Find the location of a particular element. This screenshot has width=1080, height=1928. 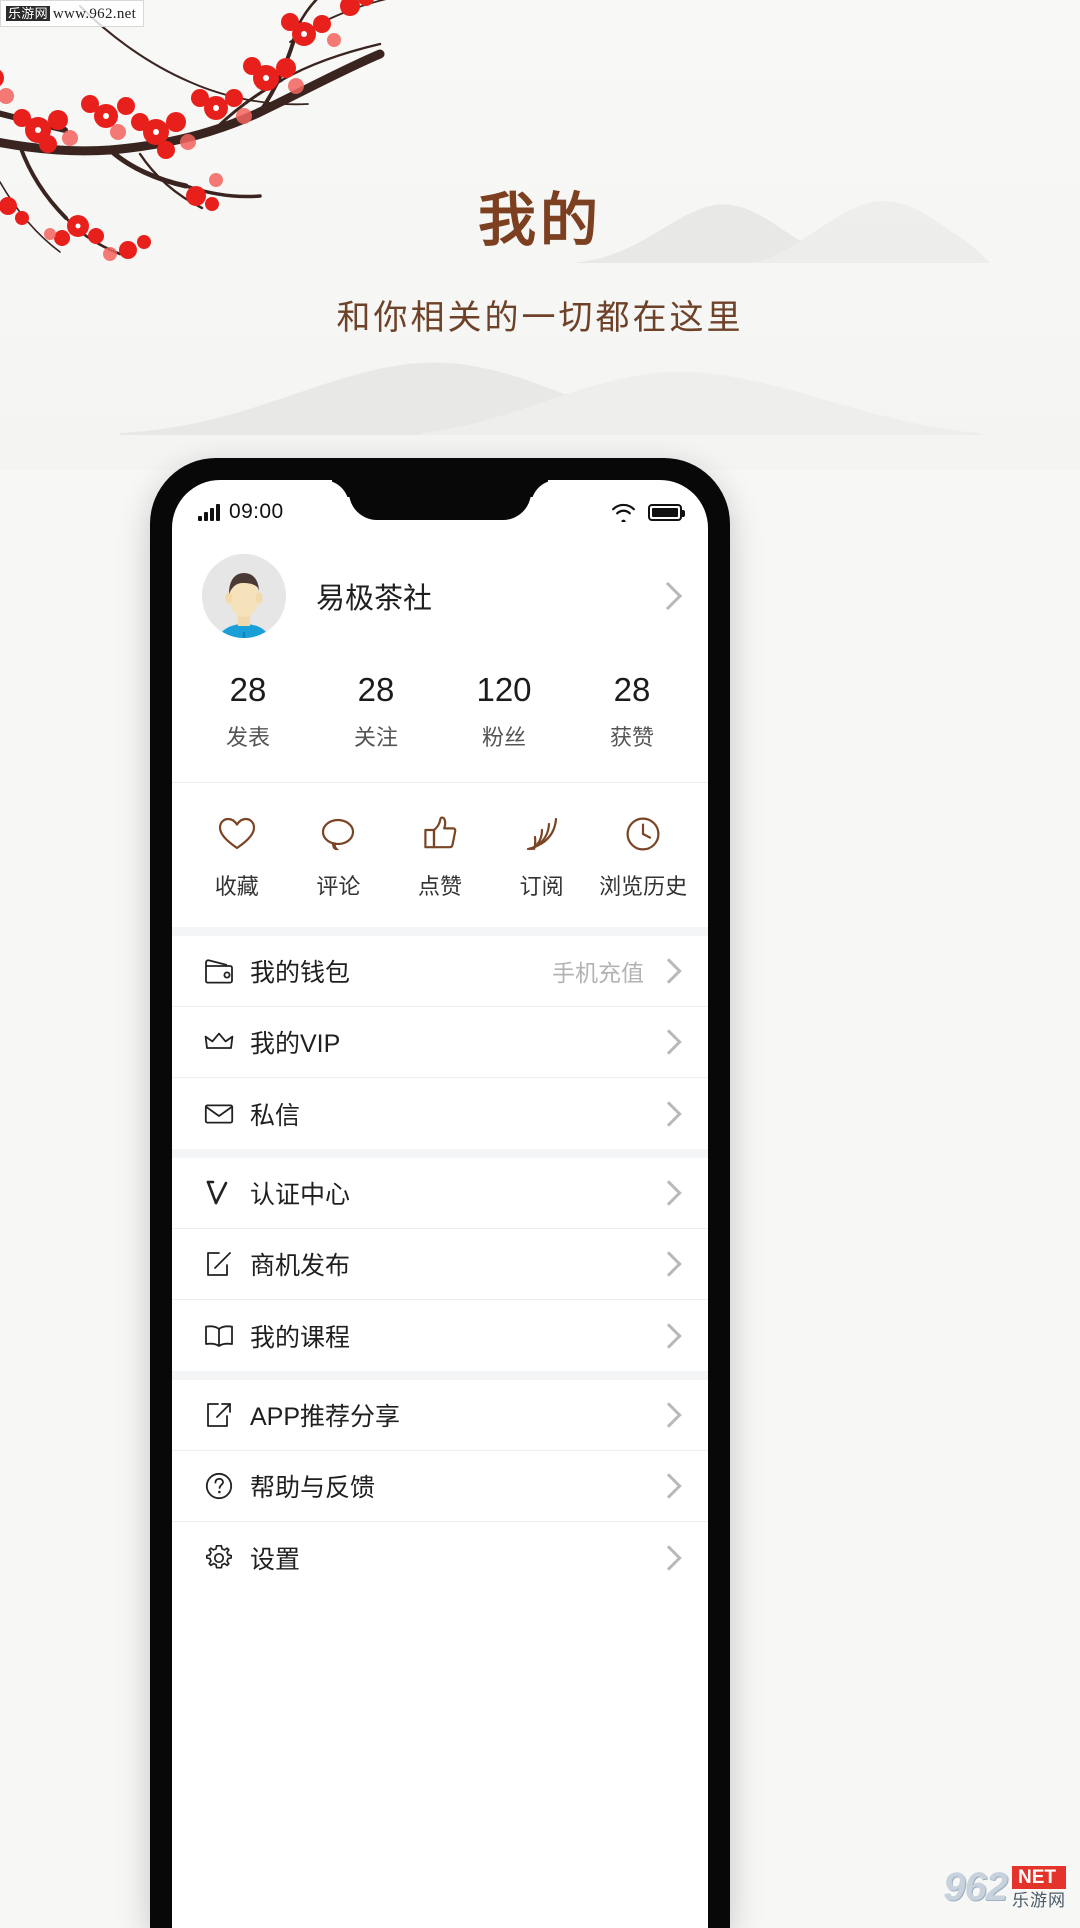

menu-item-vip: 我的VIP is located at coordinates (440, 1043).